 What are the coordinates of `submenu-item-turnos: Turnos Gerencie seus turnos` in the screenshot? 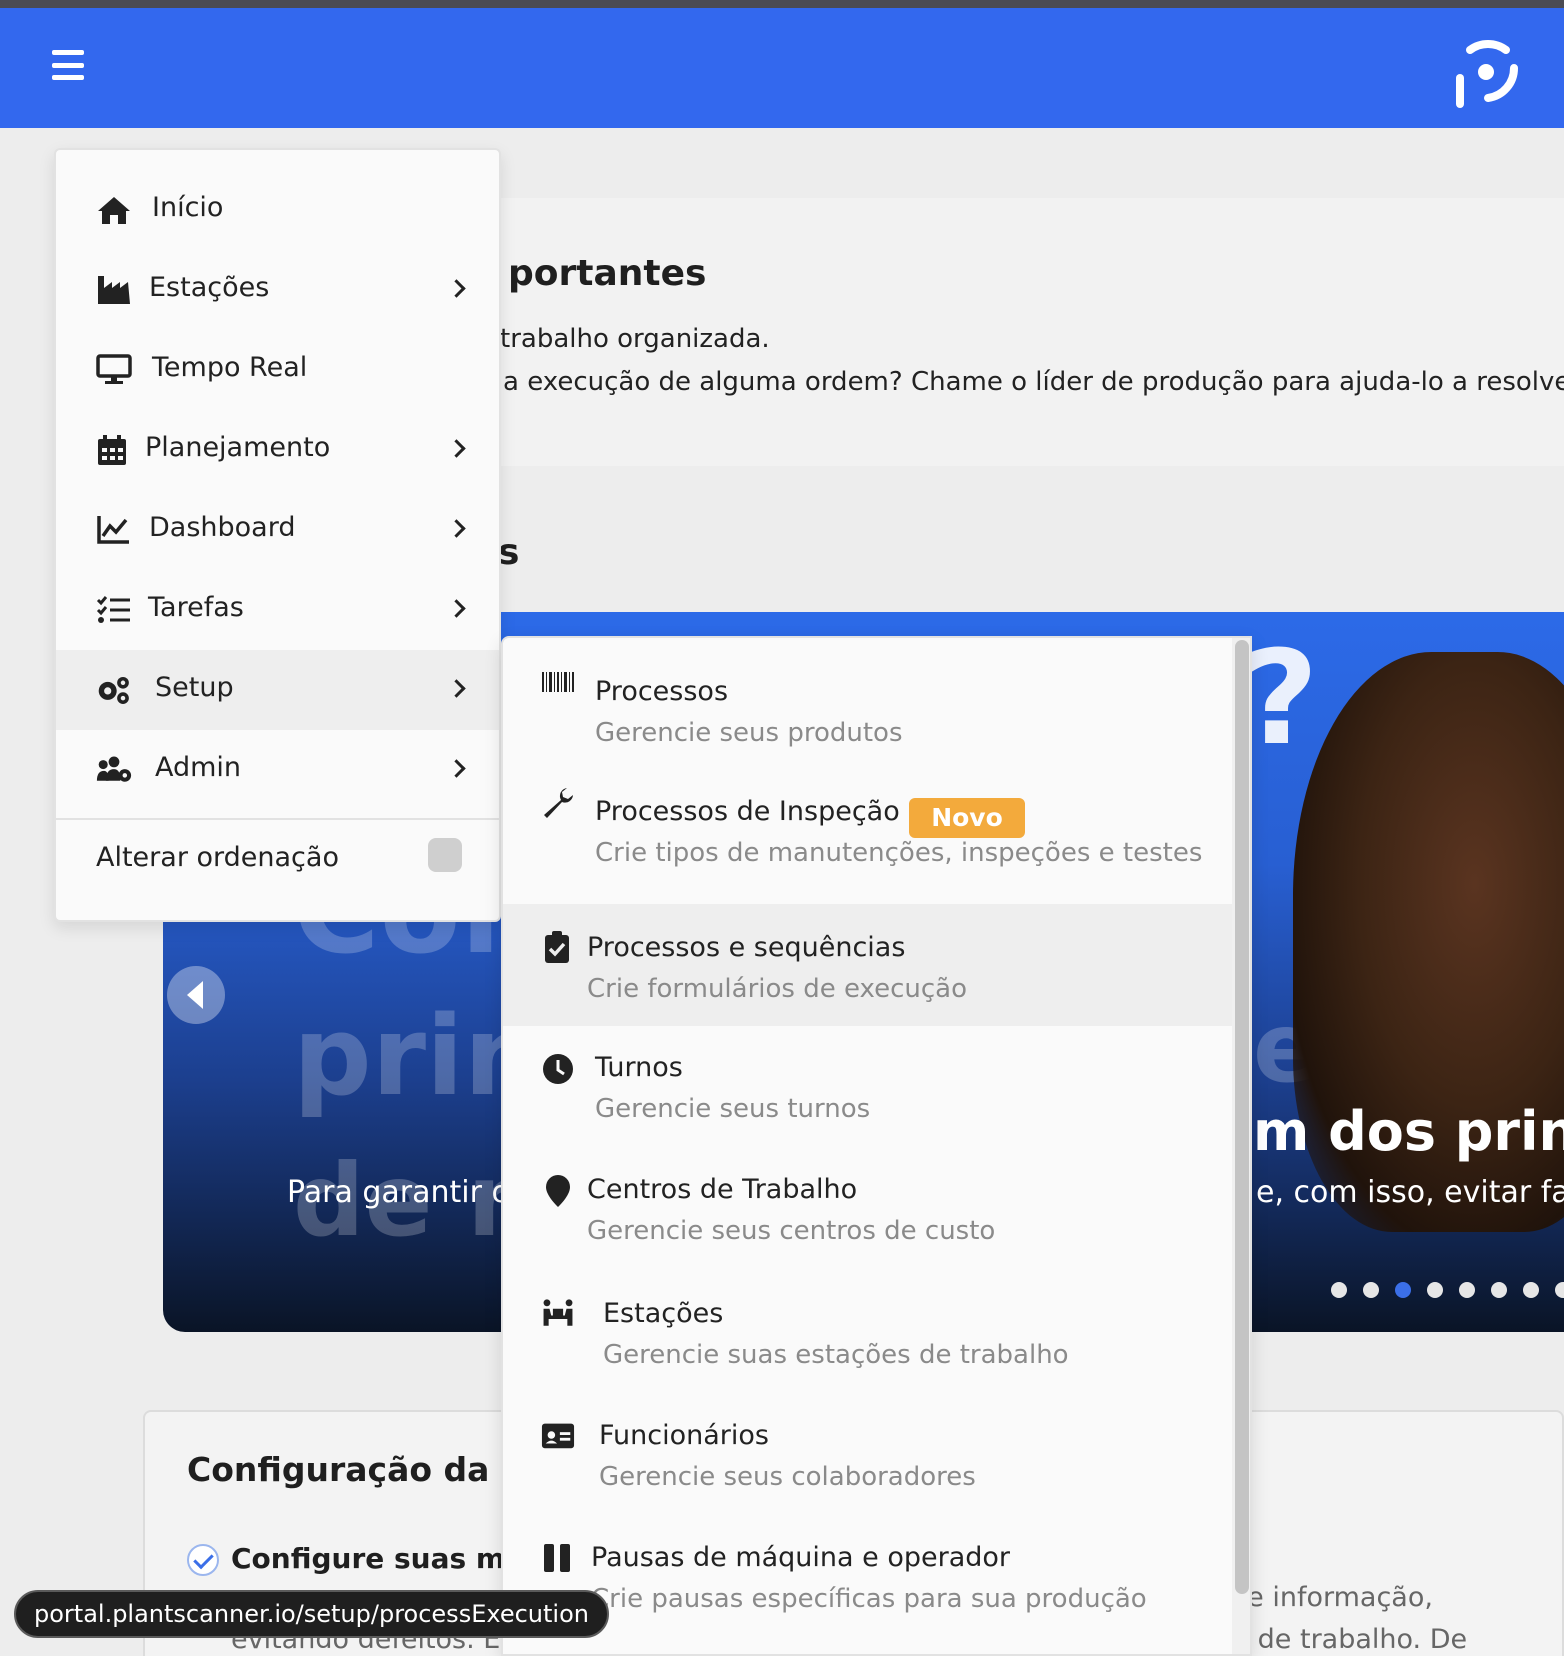 It's located at (867, 1087).